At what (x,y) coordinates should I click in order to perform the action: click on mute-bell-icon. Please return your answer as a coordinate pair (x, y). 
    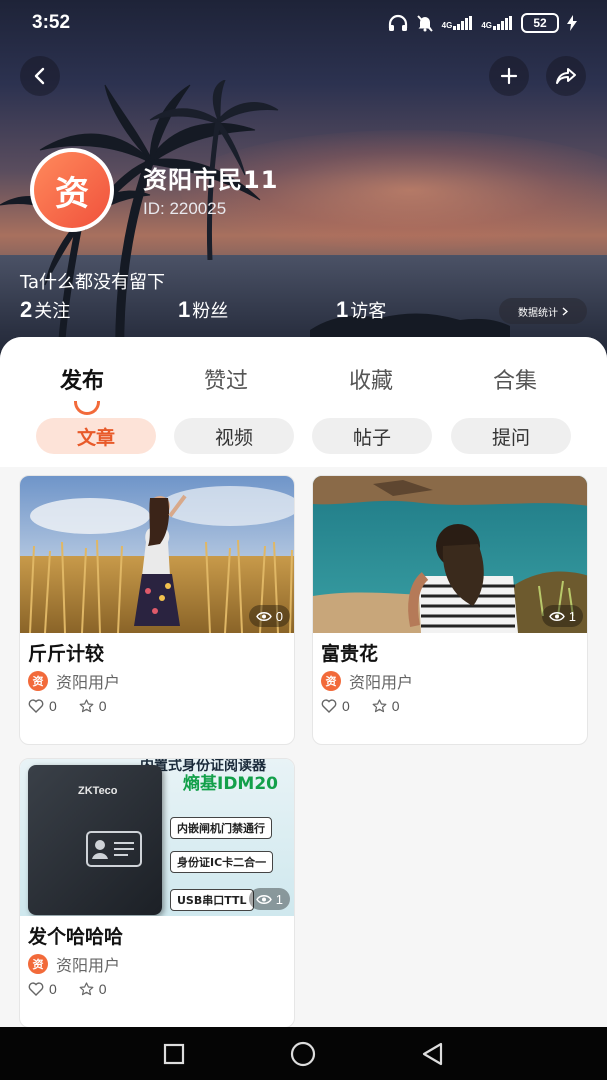
    Looking at the image, I should click on (424, 23).